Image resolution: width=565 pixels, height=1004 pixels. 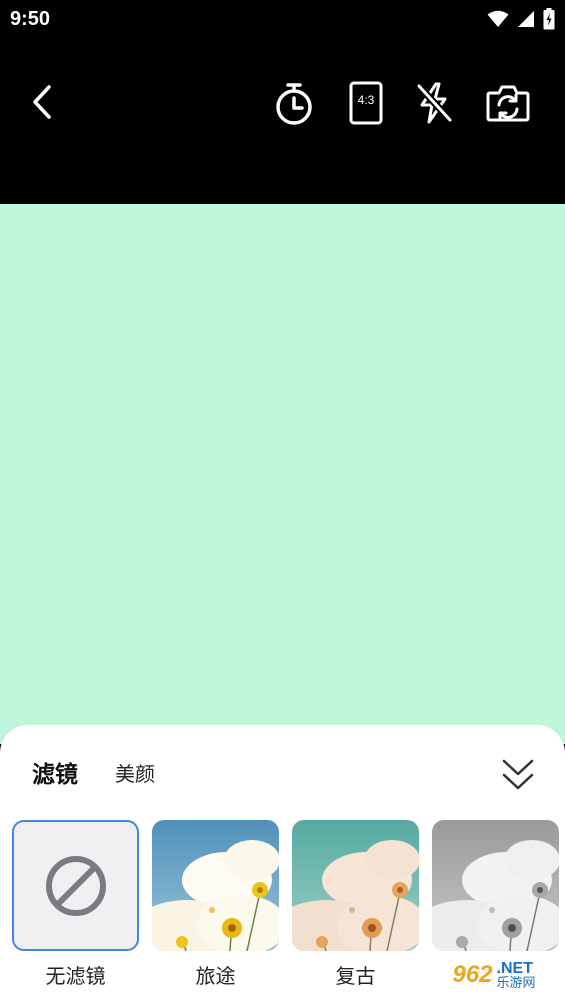 What do you see at coordinates (494, 975) in the screenshot?
I see `site-watermark: 962 .NET 乐游网` at bounding box center [494, 975].